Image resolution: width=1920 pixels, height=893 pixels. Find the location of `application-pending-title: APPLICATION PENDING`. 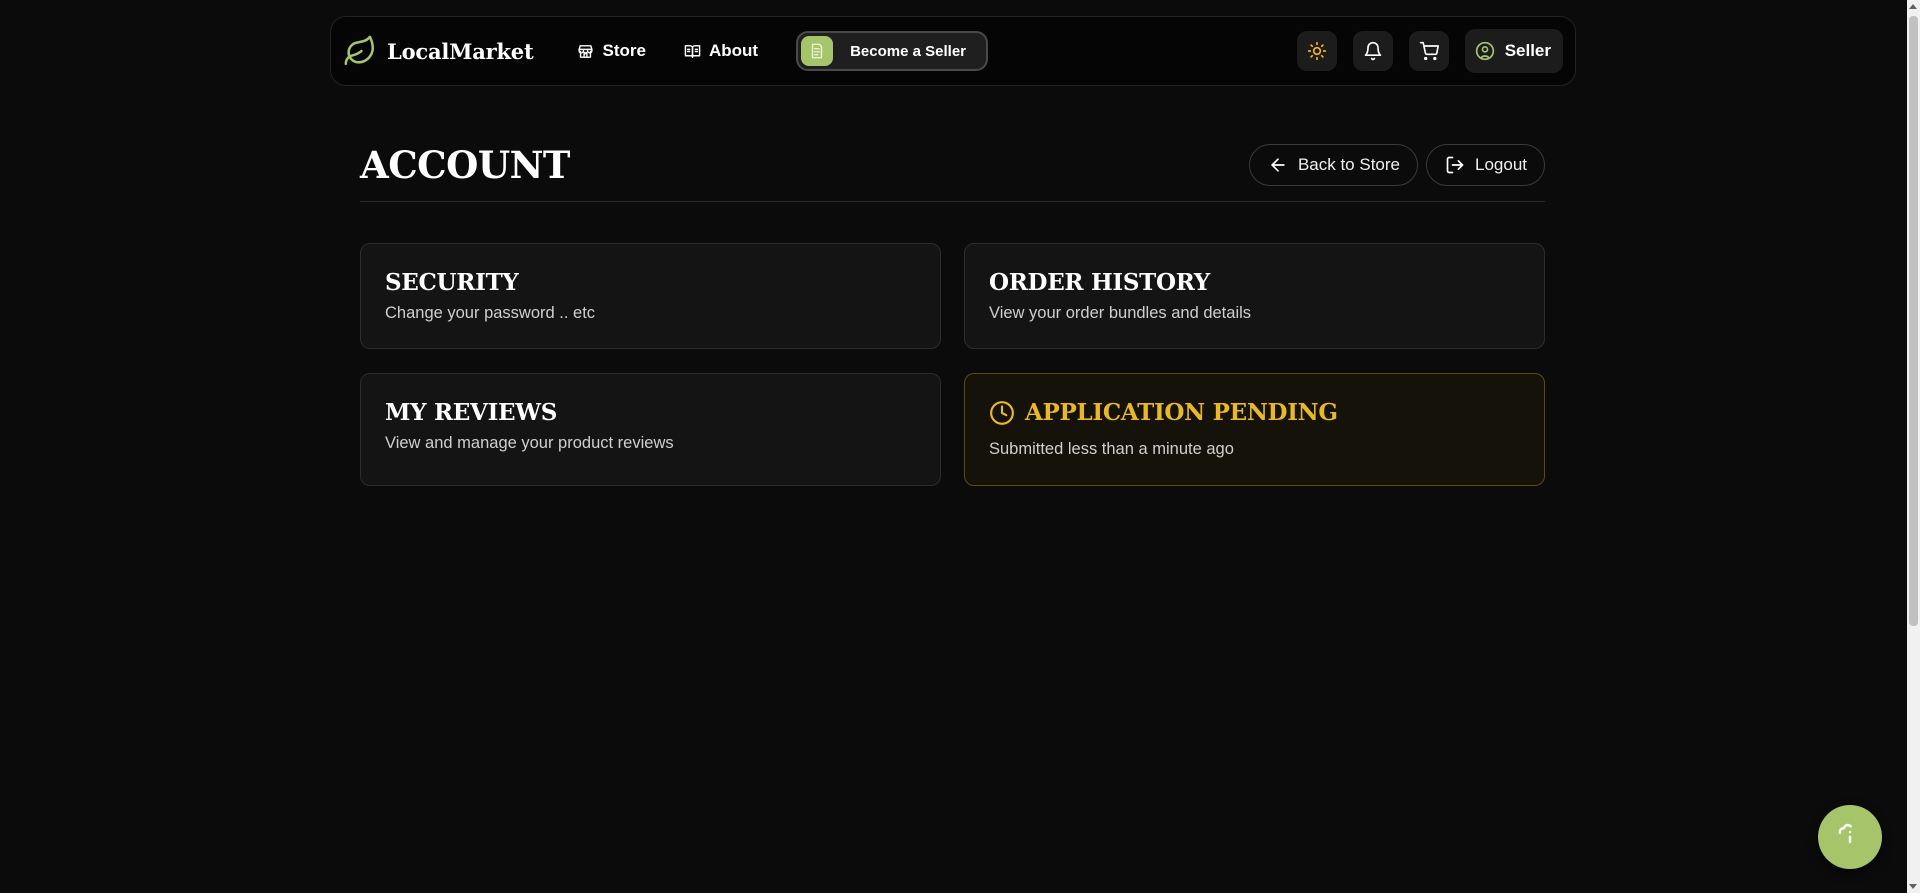

application-pending-title: APPLICATION PENDING is located at coordinates (1181, 412).